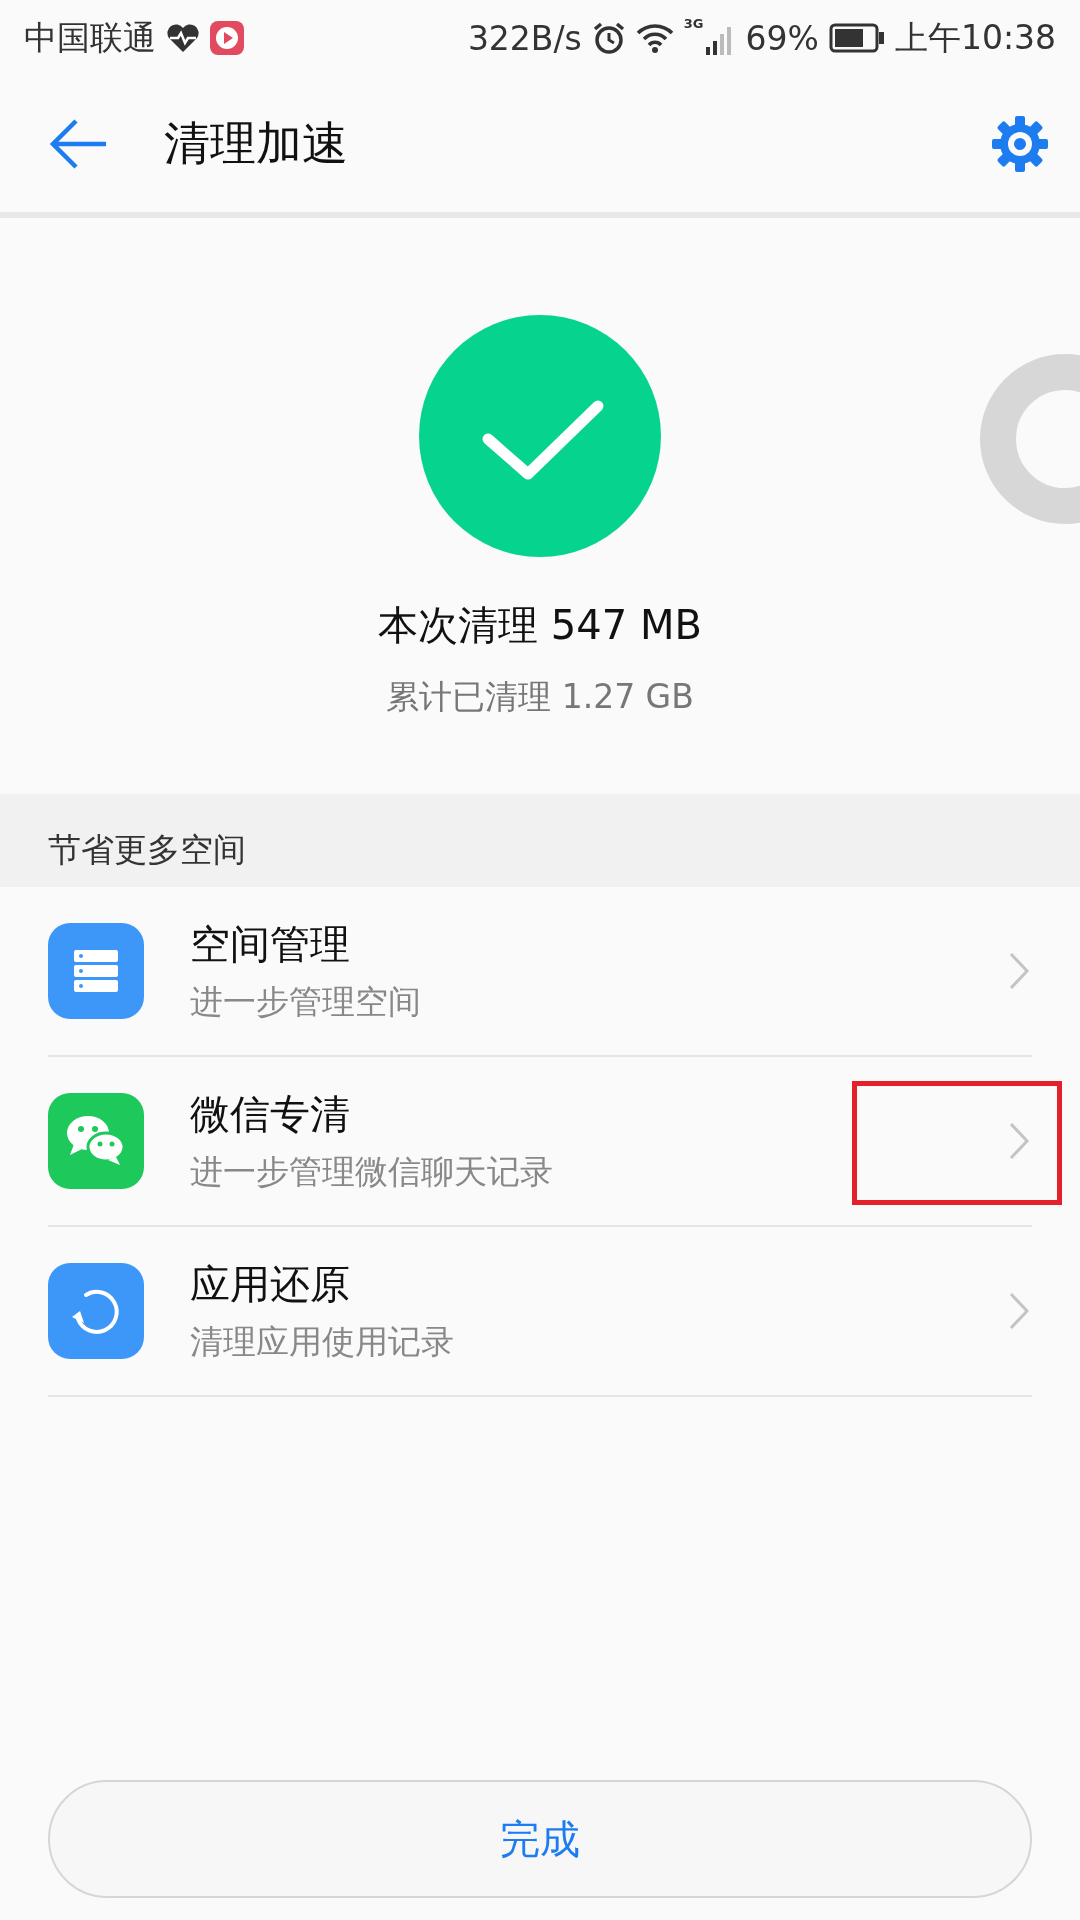  I want to click on item-title: 微信专清, so click(270, 1114).